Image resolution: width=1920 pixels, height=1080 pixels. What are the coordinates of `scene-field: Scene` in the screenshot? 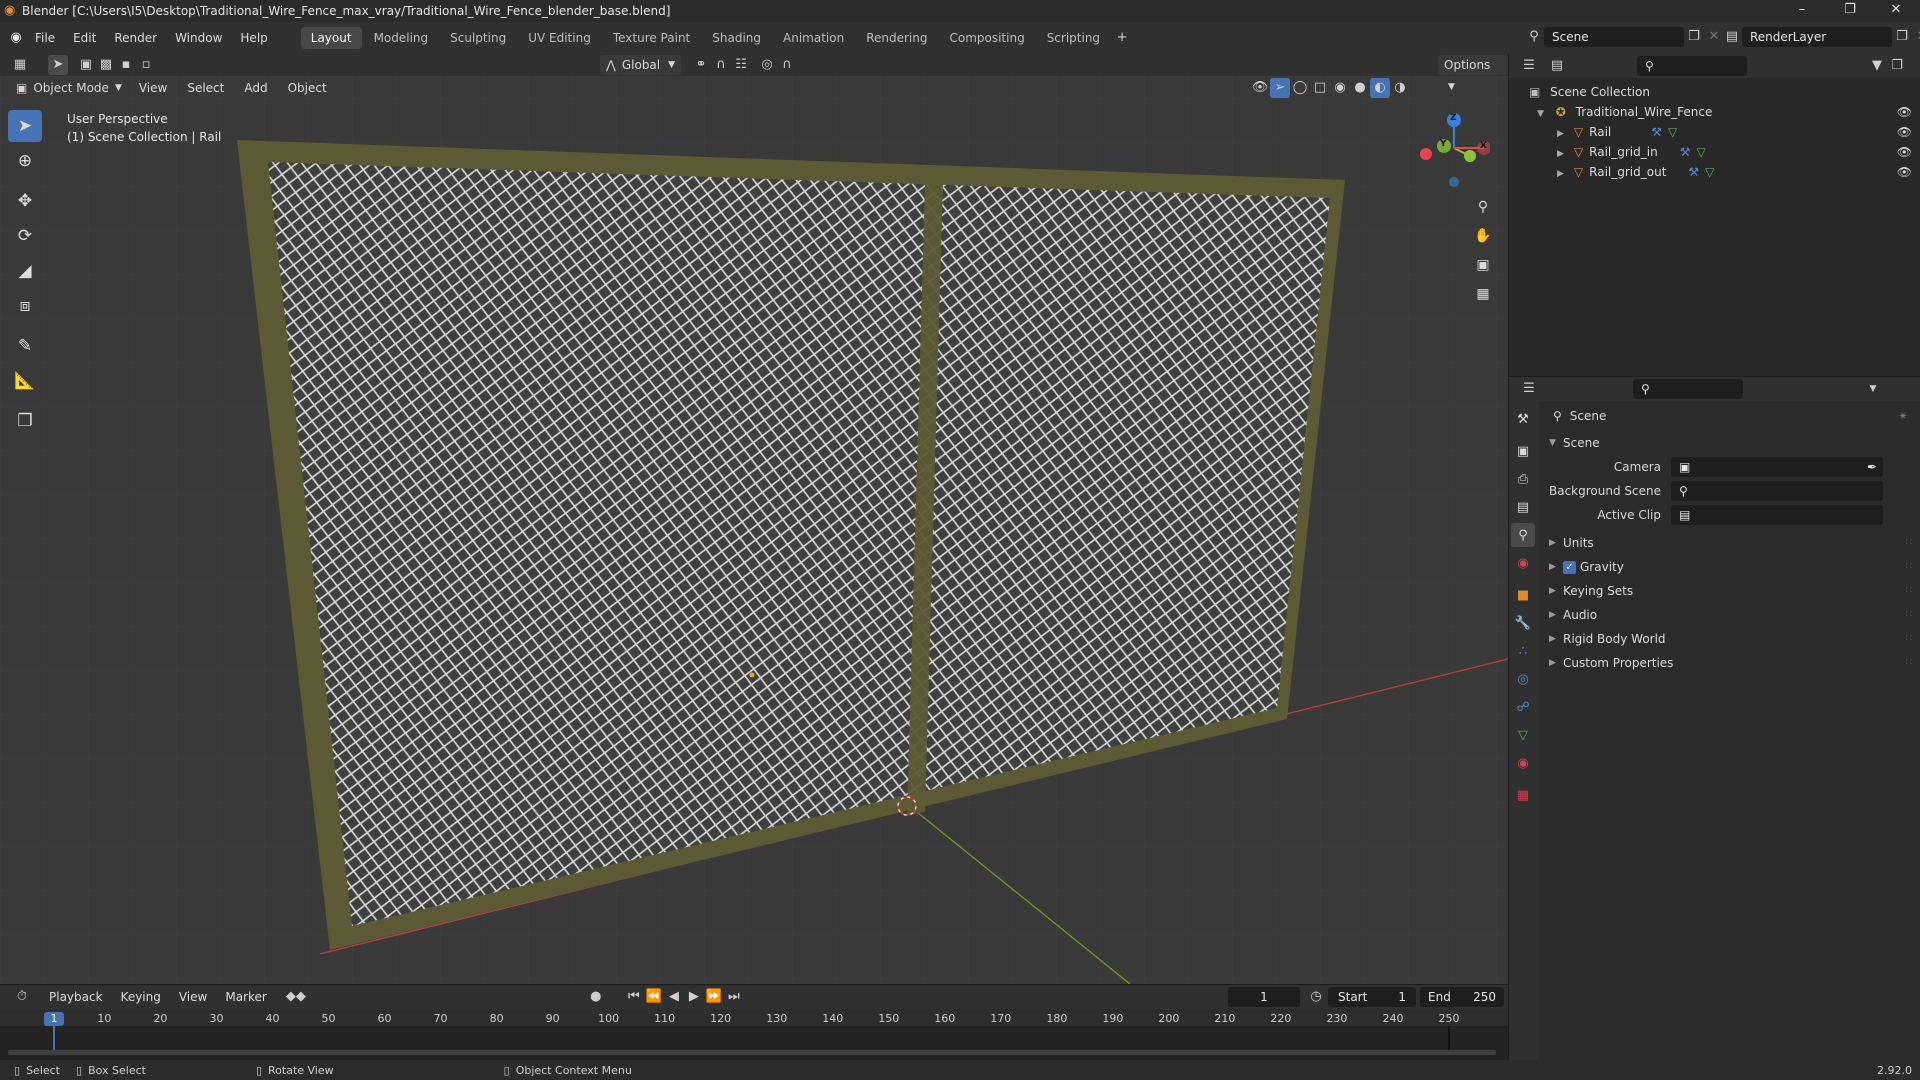 It's located at (1614, 37).